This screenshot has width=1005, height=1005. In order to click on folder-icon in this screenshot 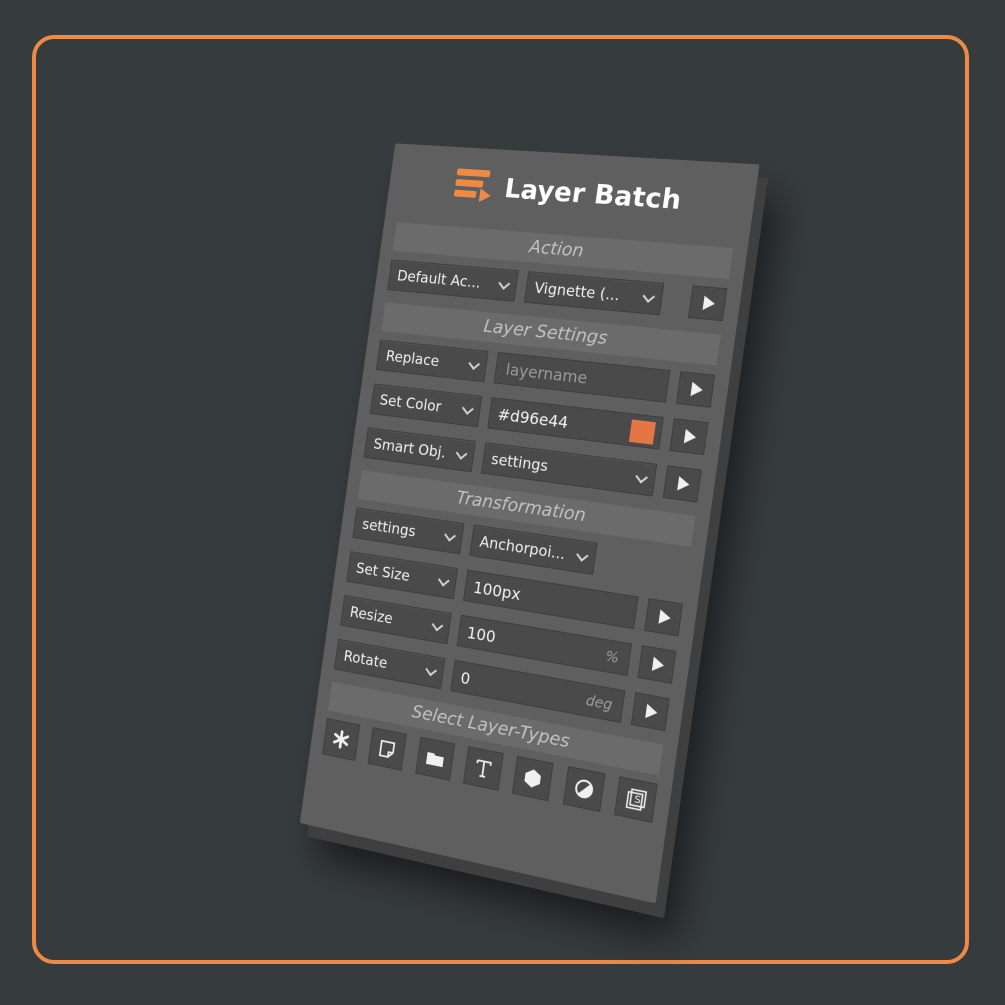, I will do `click(434, 759)`.